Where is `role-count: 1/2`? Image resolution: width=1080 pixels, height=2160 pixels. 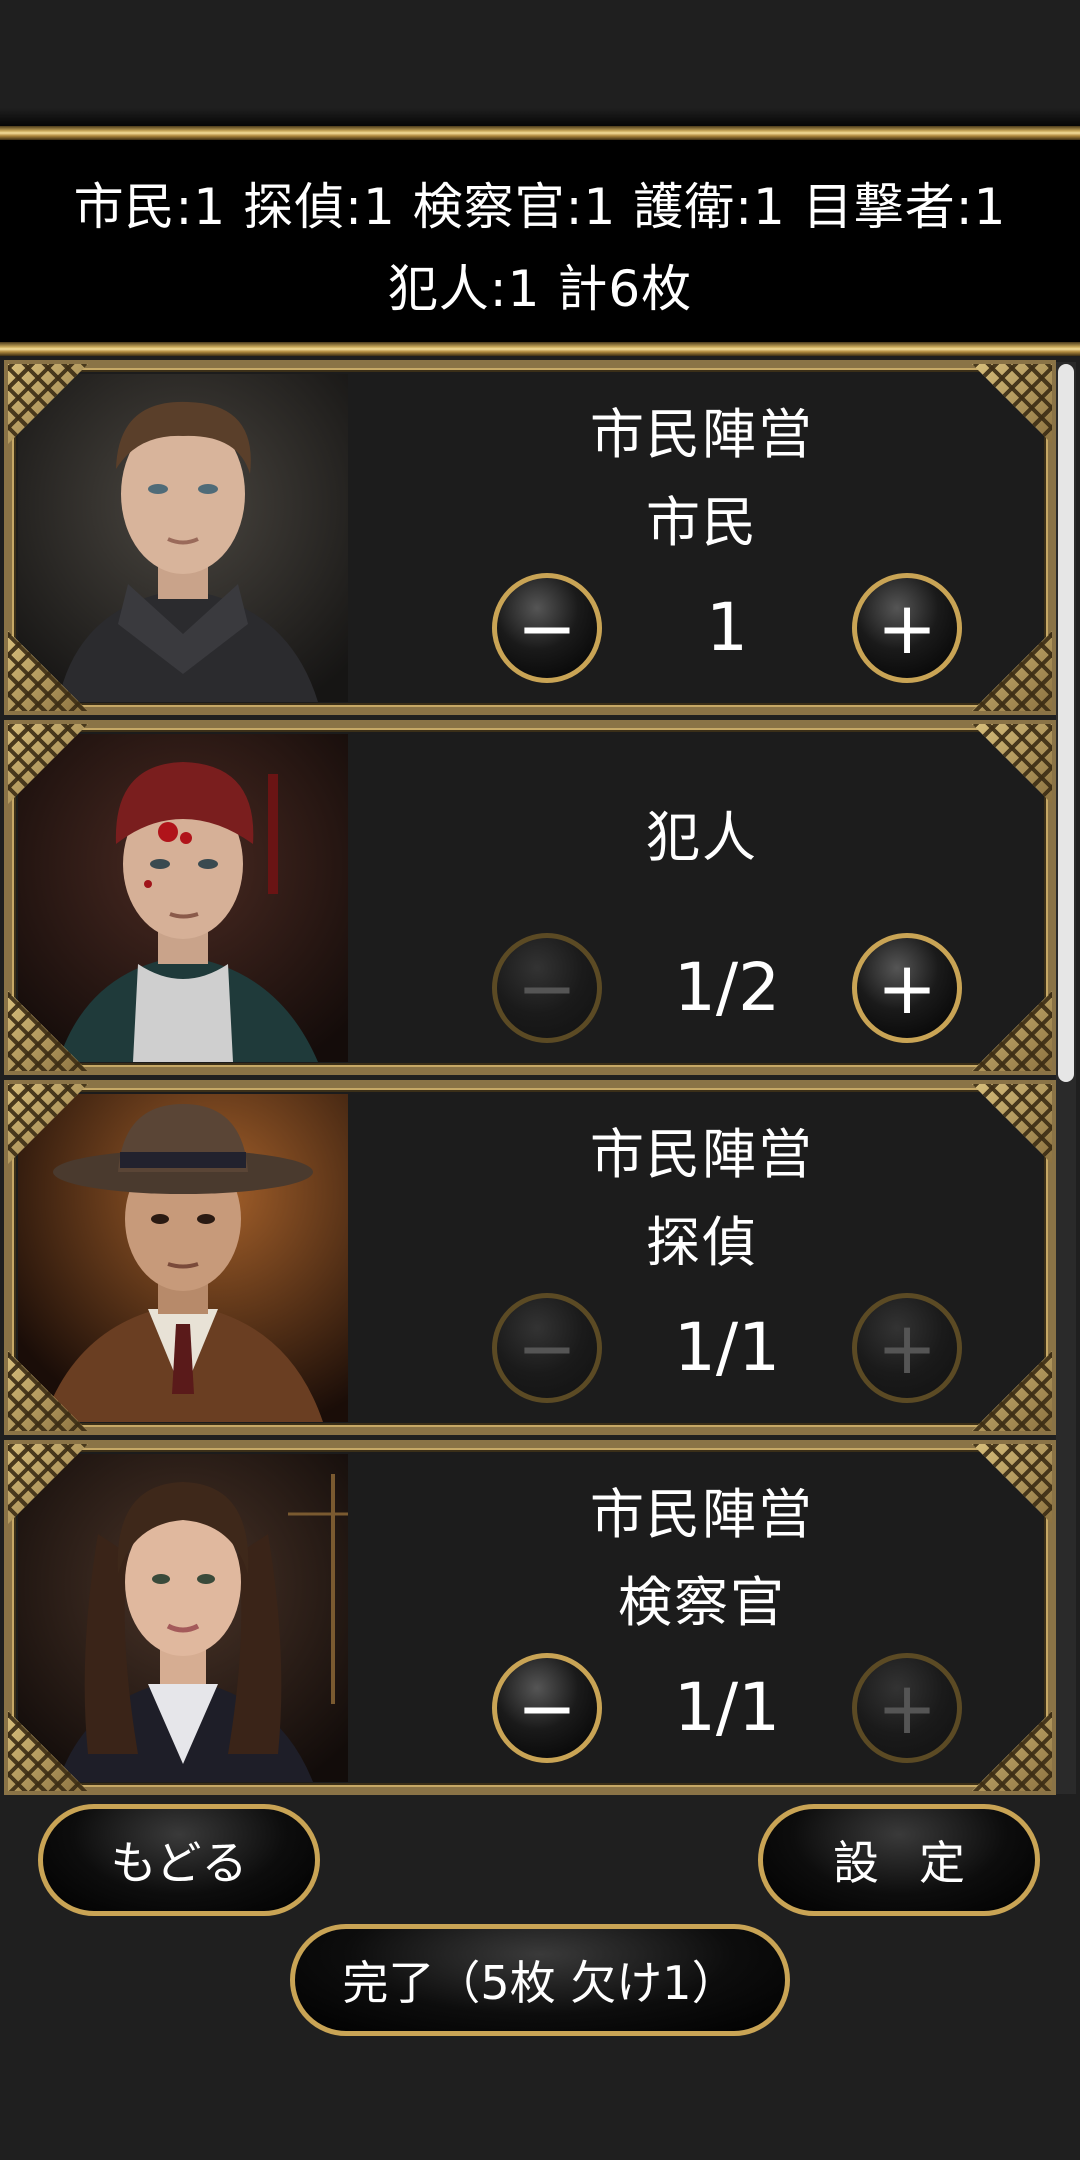
role-count: 1/2 is located at coordinates (727, 987).